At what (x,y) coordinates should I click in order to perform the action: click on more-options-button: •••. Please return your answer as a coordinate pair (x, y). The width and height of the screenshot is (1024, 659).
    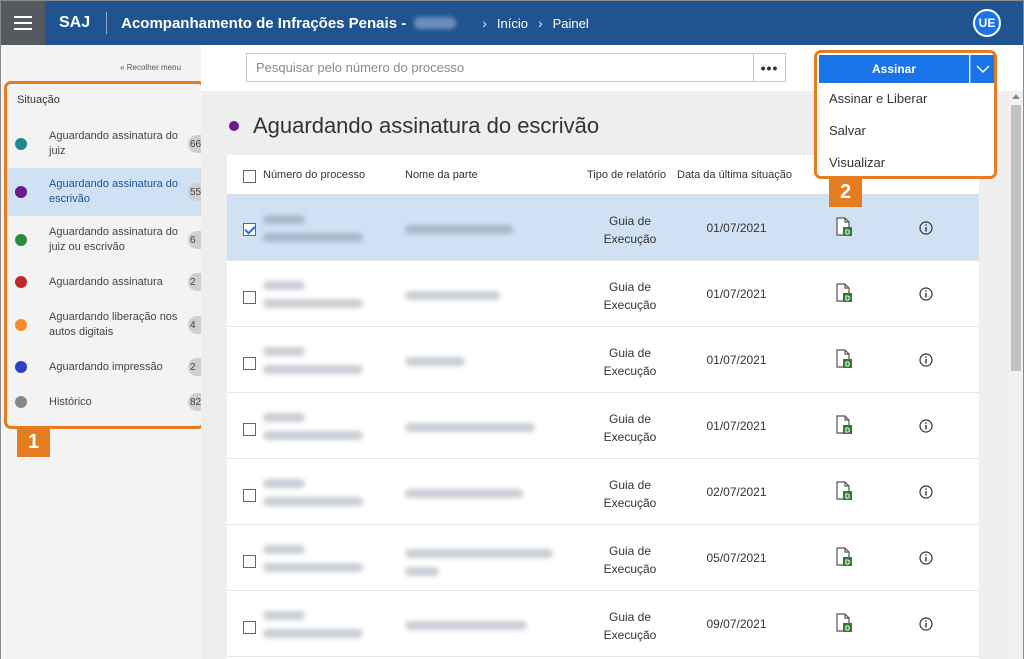
    Looking at the image, I should click on (769, 67).